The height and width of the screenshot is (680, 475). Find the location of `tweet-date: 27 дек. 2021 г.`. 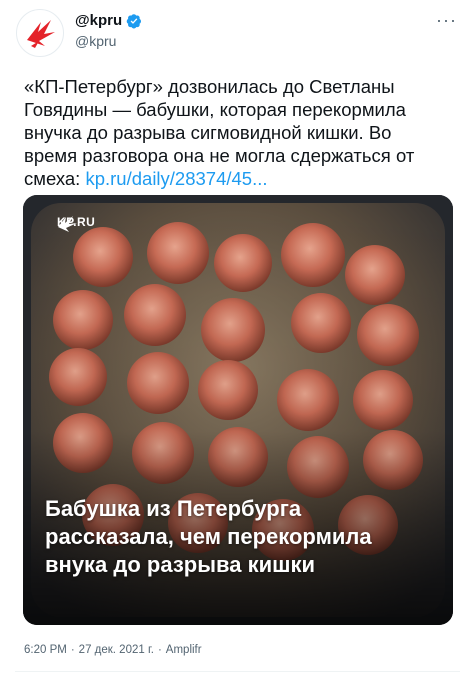

tweet-date: 27 дек. 2021 г. is located at coordinates (116, 650).